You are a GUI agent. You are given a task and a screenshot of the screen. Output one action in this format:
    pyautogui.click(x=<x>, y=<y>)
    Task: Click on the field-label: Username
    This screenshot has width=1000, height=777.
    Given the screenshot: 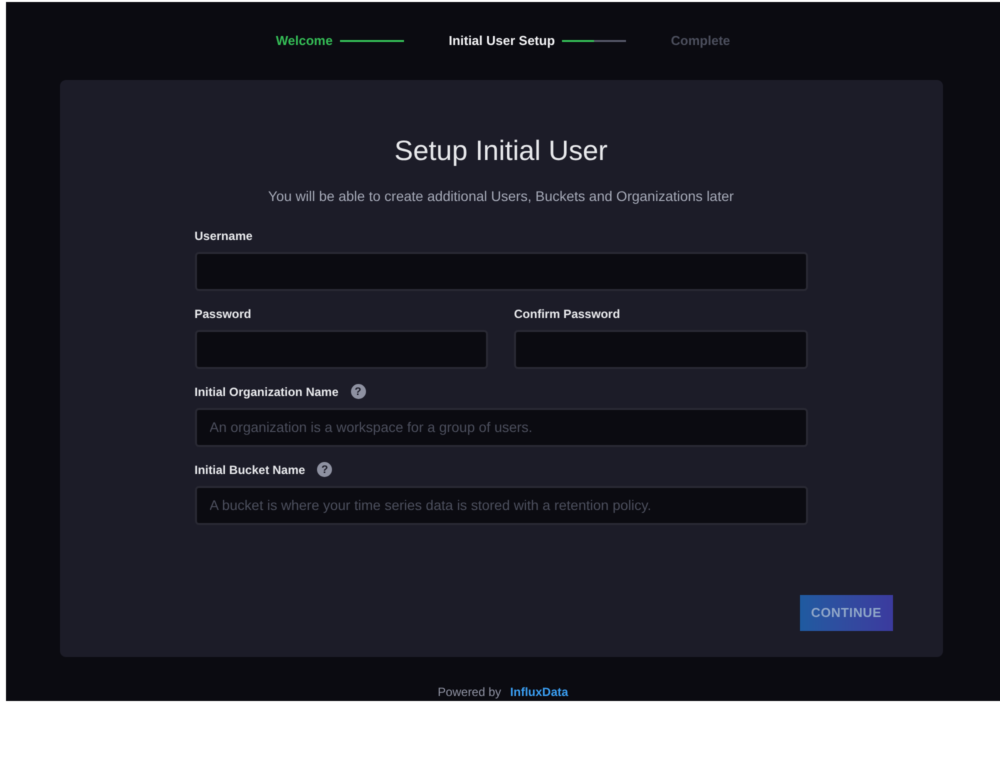 What is the action you would take?
    pyautogui.click(x=223, y=236)
    